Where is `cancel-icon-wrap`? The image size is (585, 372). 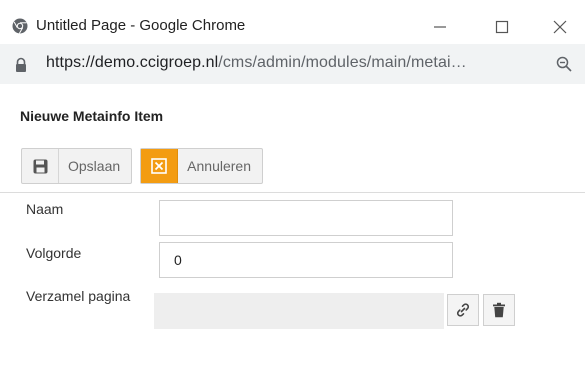 cancel-icon-wrap is located at coordinates (160, 166).